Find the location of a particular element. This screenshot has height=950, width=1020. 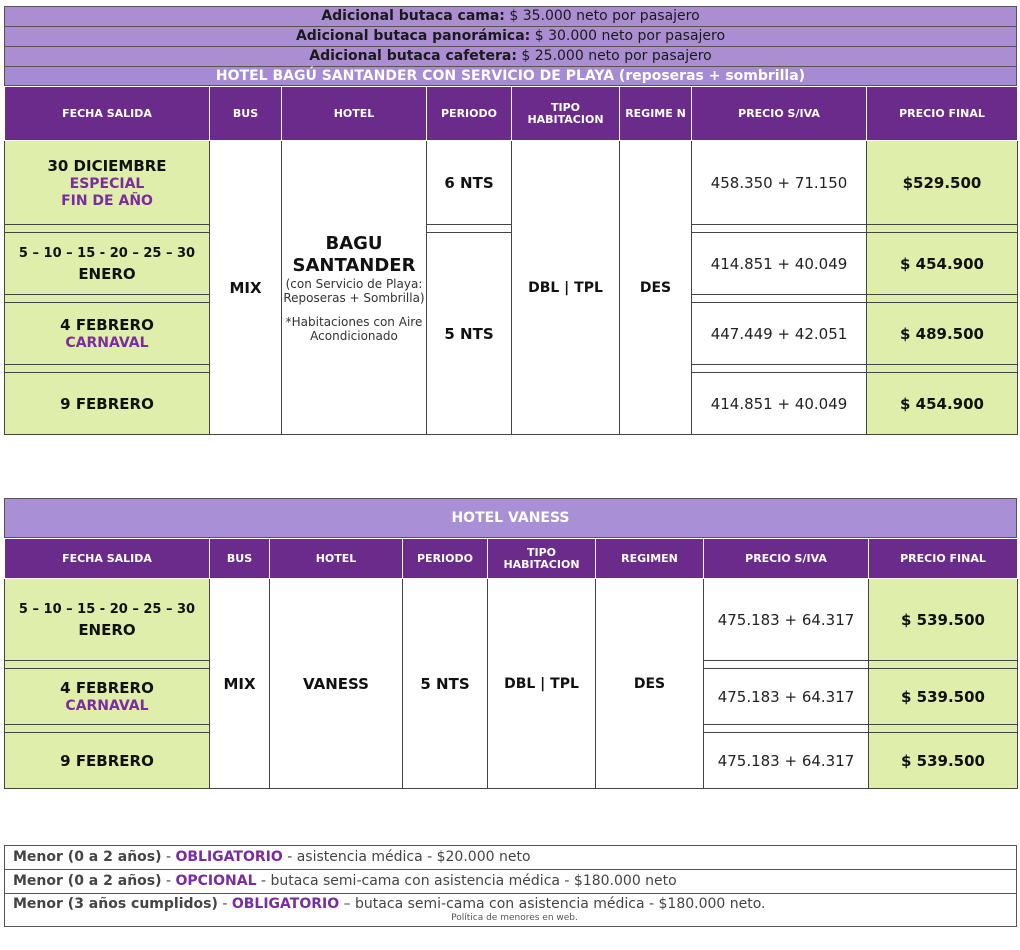

extra-value: $ 30.000 neto por pasajero is located at coordinates (630, 36).